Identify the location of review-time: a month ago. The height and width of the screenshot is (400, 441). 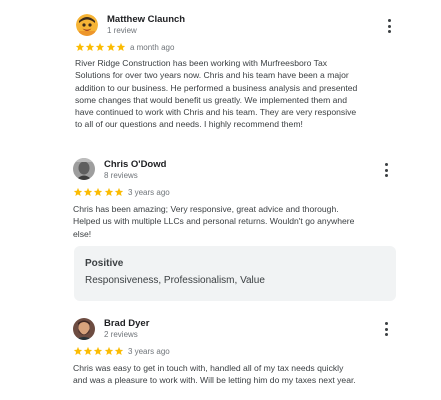
(152, 47).